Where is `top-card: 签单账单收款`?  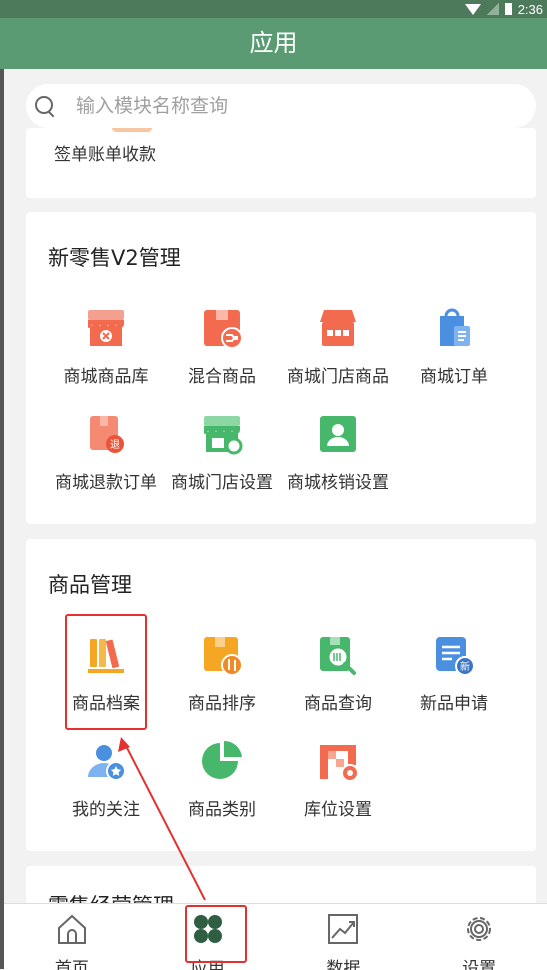
top-card: 签单账单收款 is located at coordinates (281, 163).